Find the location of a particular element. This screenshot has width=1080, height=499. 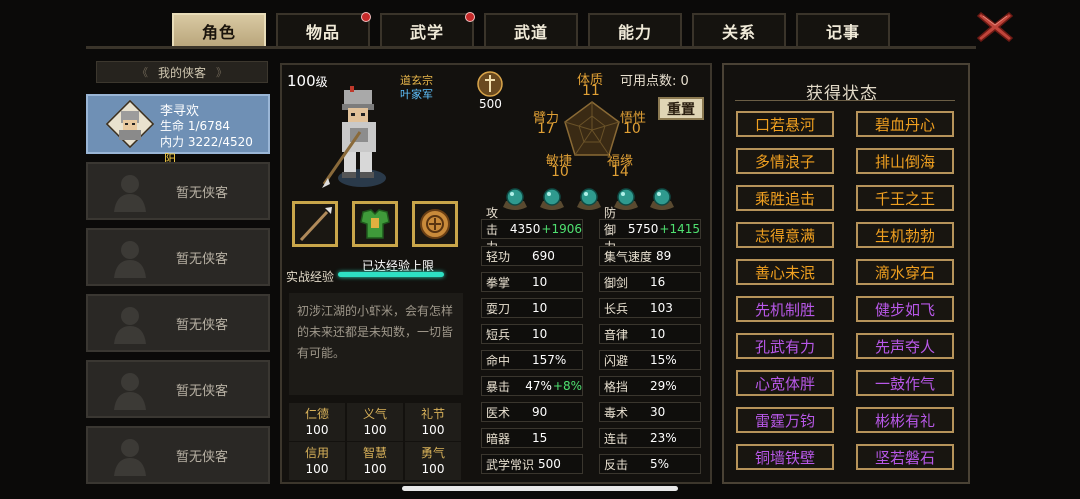

tab-martial-arts: 武学 is located at coordinates (427, 29).